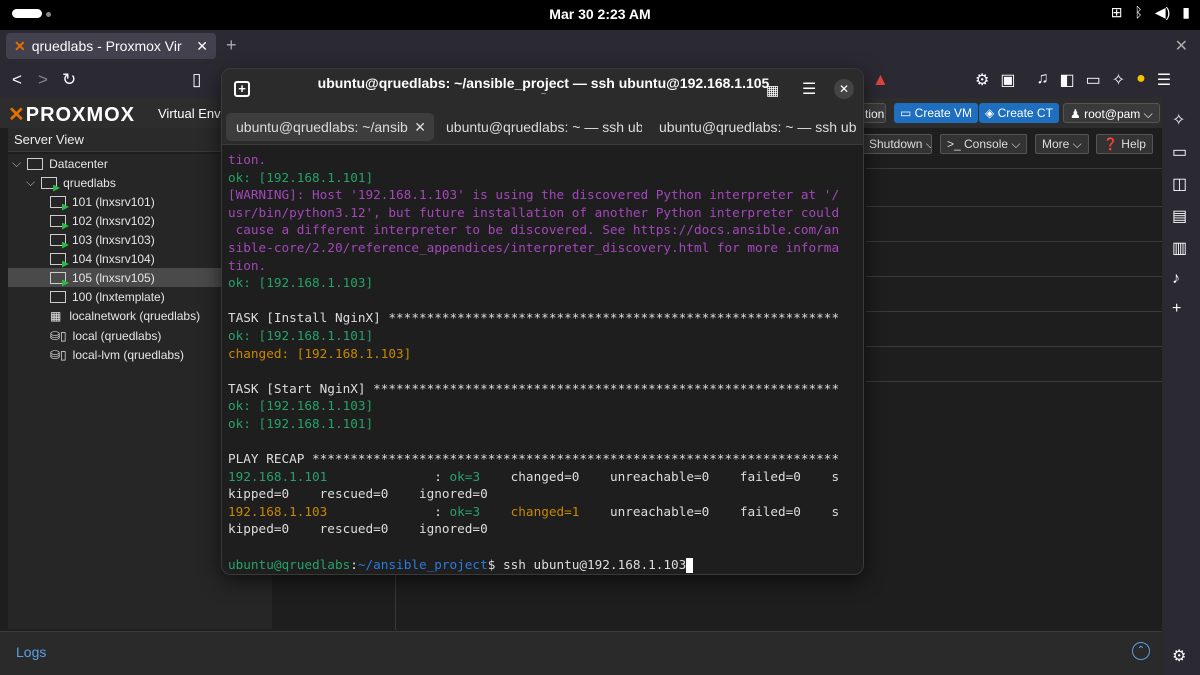  What do you see at coordinates (1042, 80) in the screenshot?
I see `music-icon: ♫` at bounding box center [1042, 80].